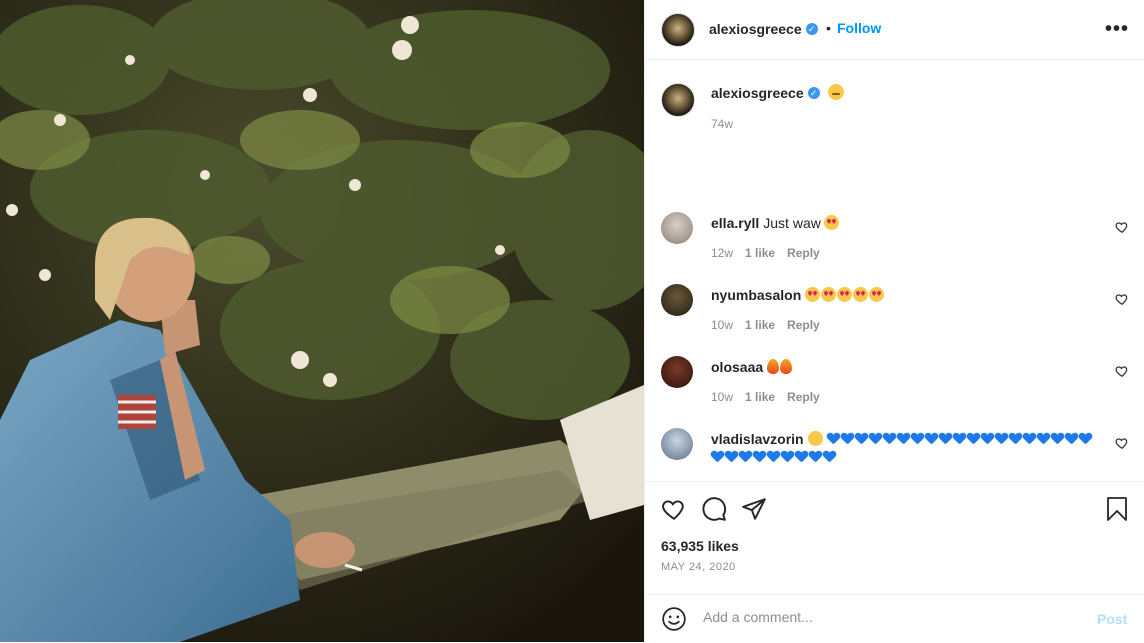 This screenshot has width=1144, height=643. I want to click on smiling-face-emoji, so click(835, 92).